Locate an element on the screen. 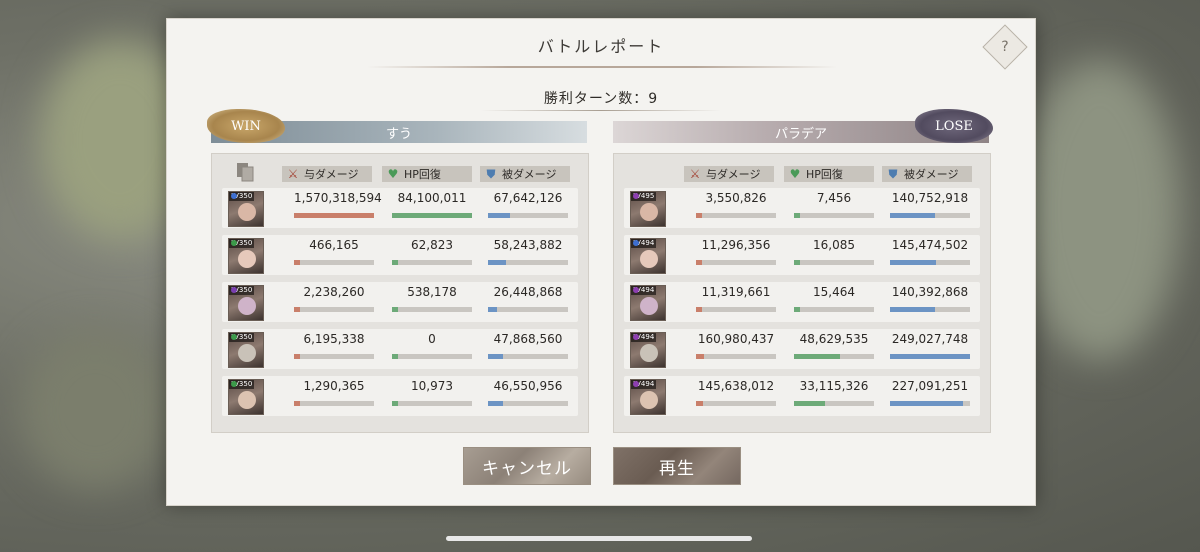 The width and height of the screenshot is (1200, 552). lose-badge: LOSE is located at coordinates (954, 126).